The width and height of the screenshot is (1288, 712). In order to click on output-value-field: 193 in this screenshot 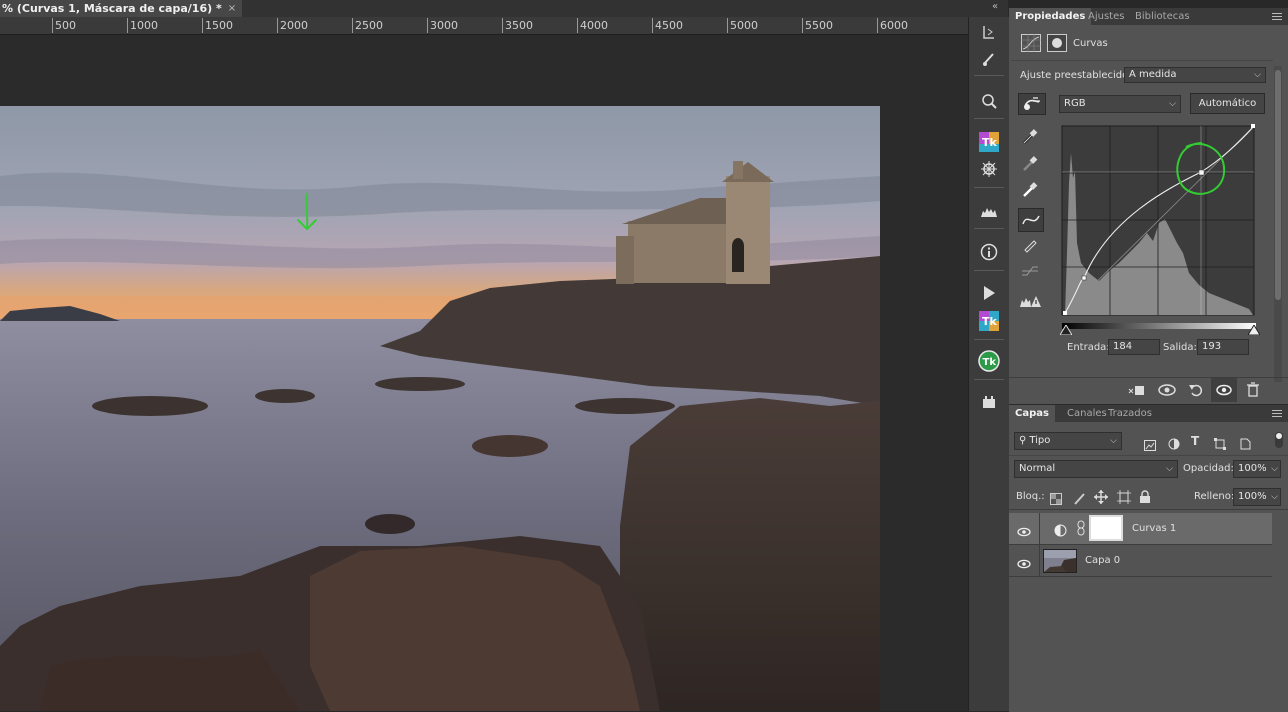, I will do `click(1223, 347)`.